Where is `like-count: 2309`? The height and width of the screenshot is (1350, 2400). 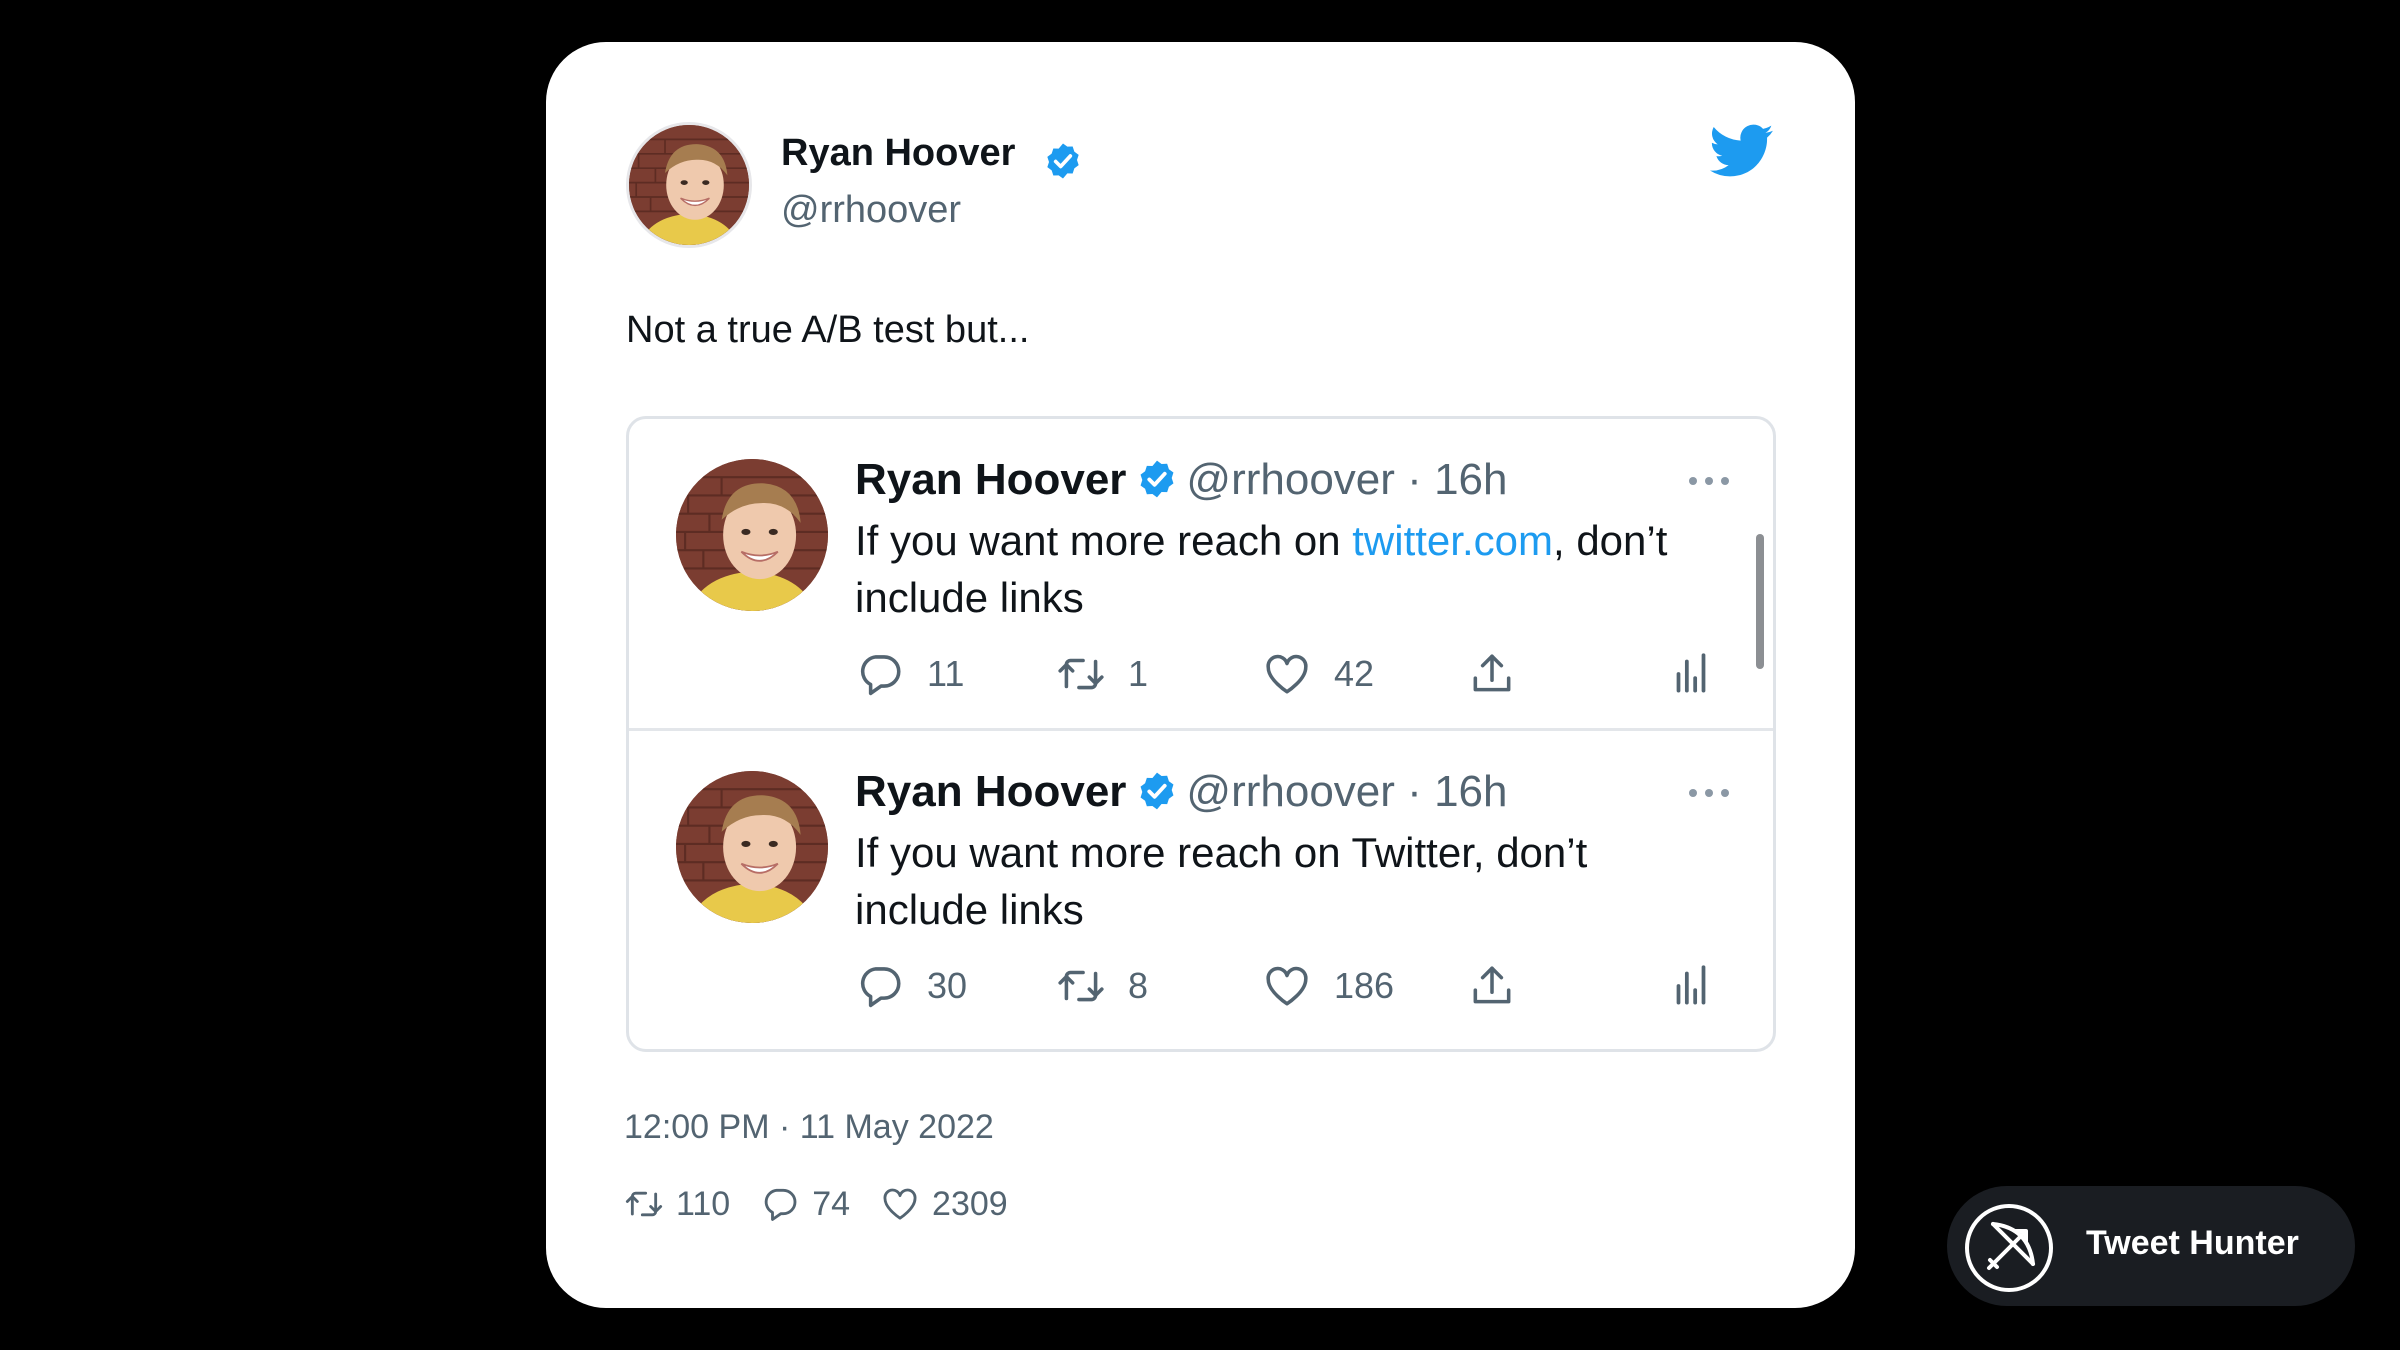 like-count: 2309 is located at coordinates (970, 1203).